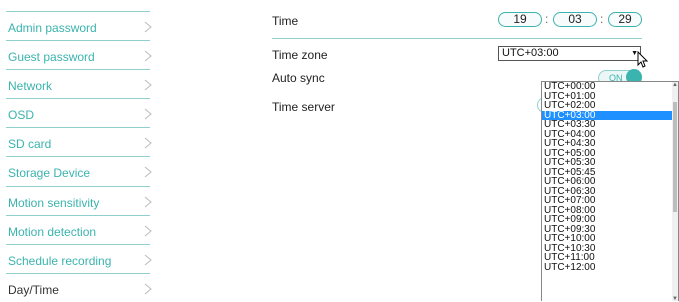 The width and height of the screenshot is (679, 302). Describe the element at coordinates (625, 19) in the screenshot. I see `second-field: 29` at that location.